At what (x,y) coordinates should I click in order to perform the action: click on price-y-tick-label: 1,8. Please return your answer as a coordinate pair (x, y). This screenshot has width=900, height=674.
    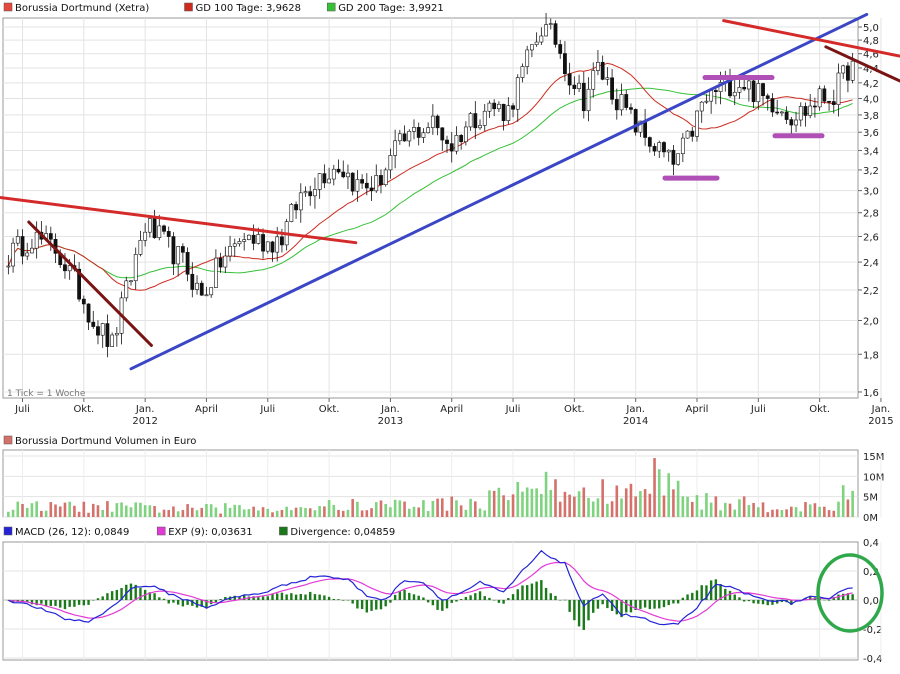
    Looking at the image, I should click on (871, 355).